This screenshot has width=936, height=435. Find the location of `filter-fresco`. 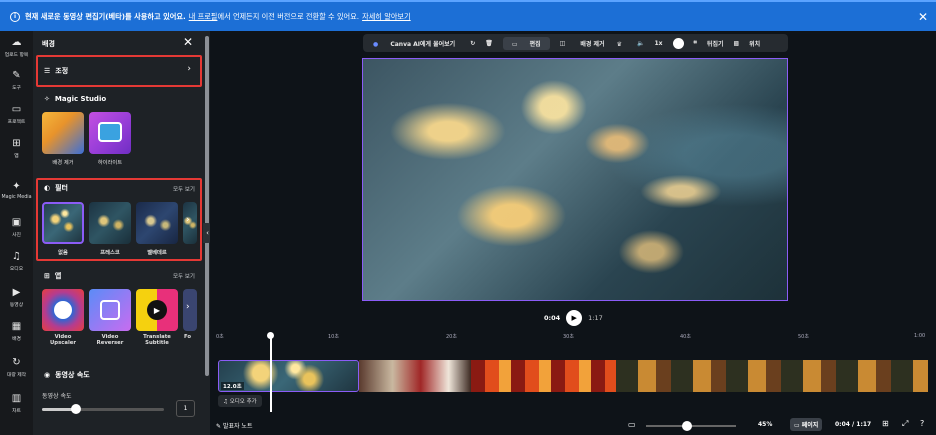

filter-fresco is located at coordinates (110, 223).